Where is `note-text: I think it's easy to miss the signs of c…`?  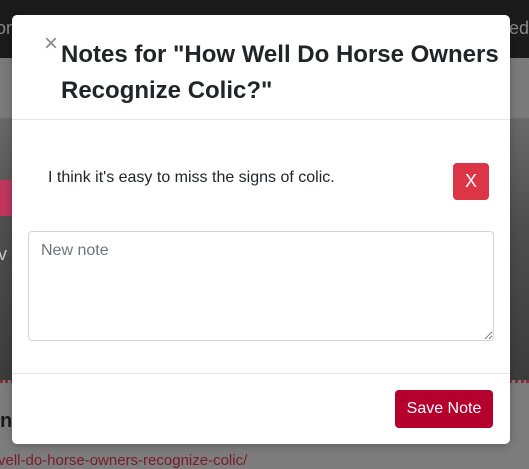 note-text: I think it's easy to miss the signs of c… is located at coordinates (191, 177).